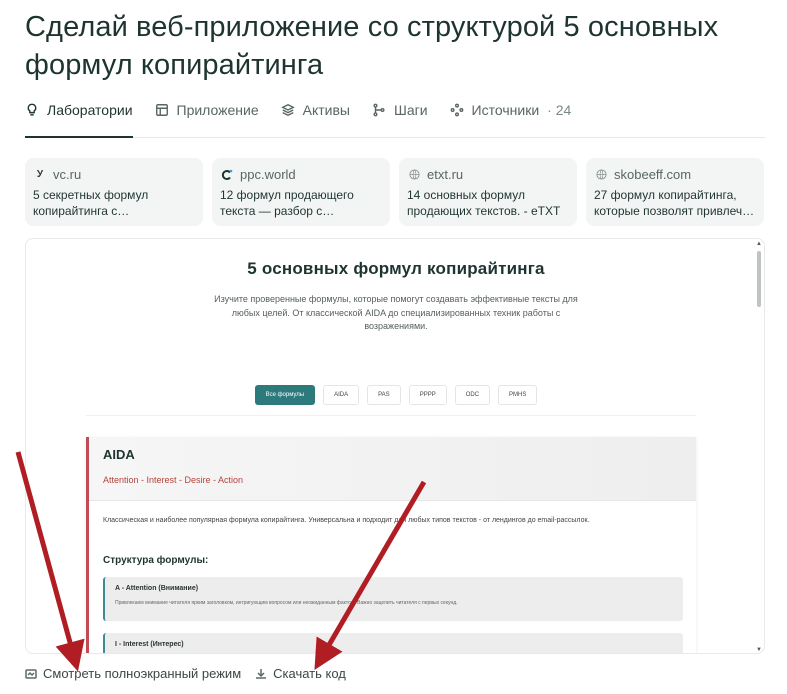  I want to click on tab-assets: Активы, so click(315, 110).